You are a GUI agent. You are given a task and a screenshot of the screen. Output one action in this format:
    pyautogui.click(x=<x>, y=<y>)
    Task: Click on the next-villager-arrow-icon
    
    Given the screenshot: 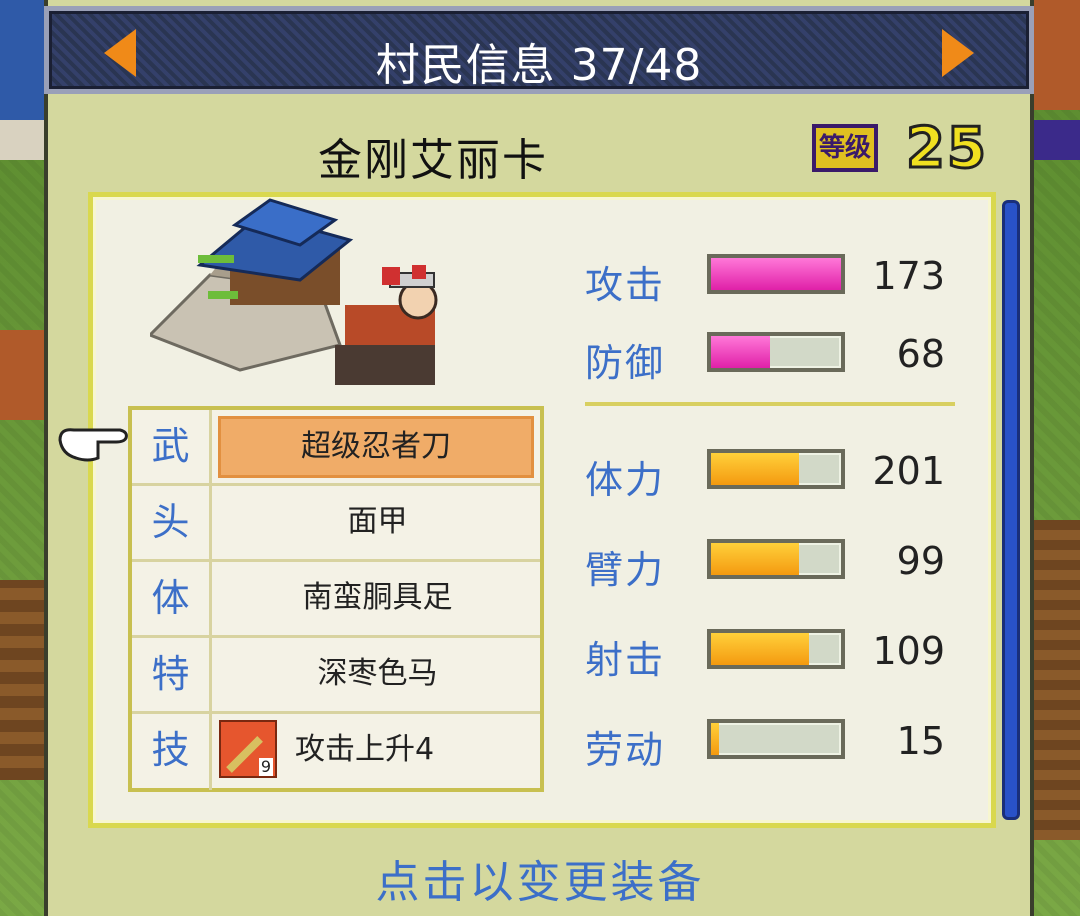 What is the action you would take?
    pyautogui.click(x=958, y=53)
    